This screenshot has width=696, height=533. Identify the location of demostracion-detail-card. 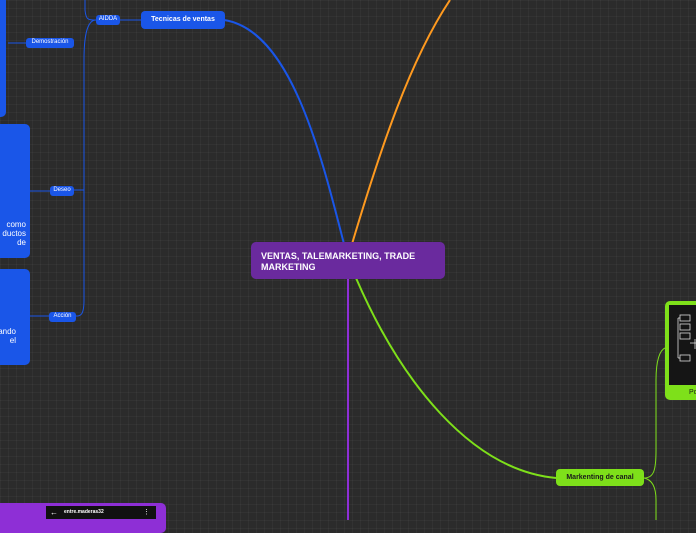
(3, 58).